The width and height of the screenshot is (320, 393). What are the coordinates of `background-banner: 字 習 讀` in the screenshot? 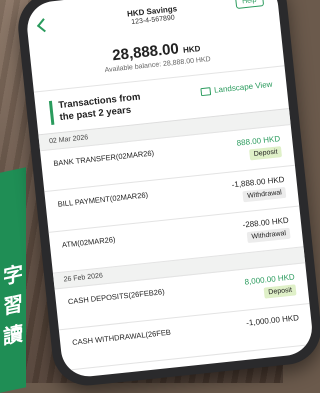 It's located at (13, 280).